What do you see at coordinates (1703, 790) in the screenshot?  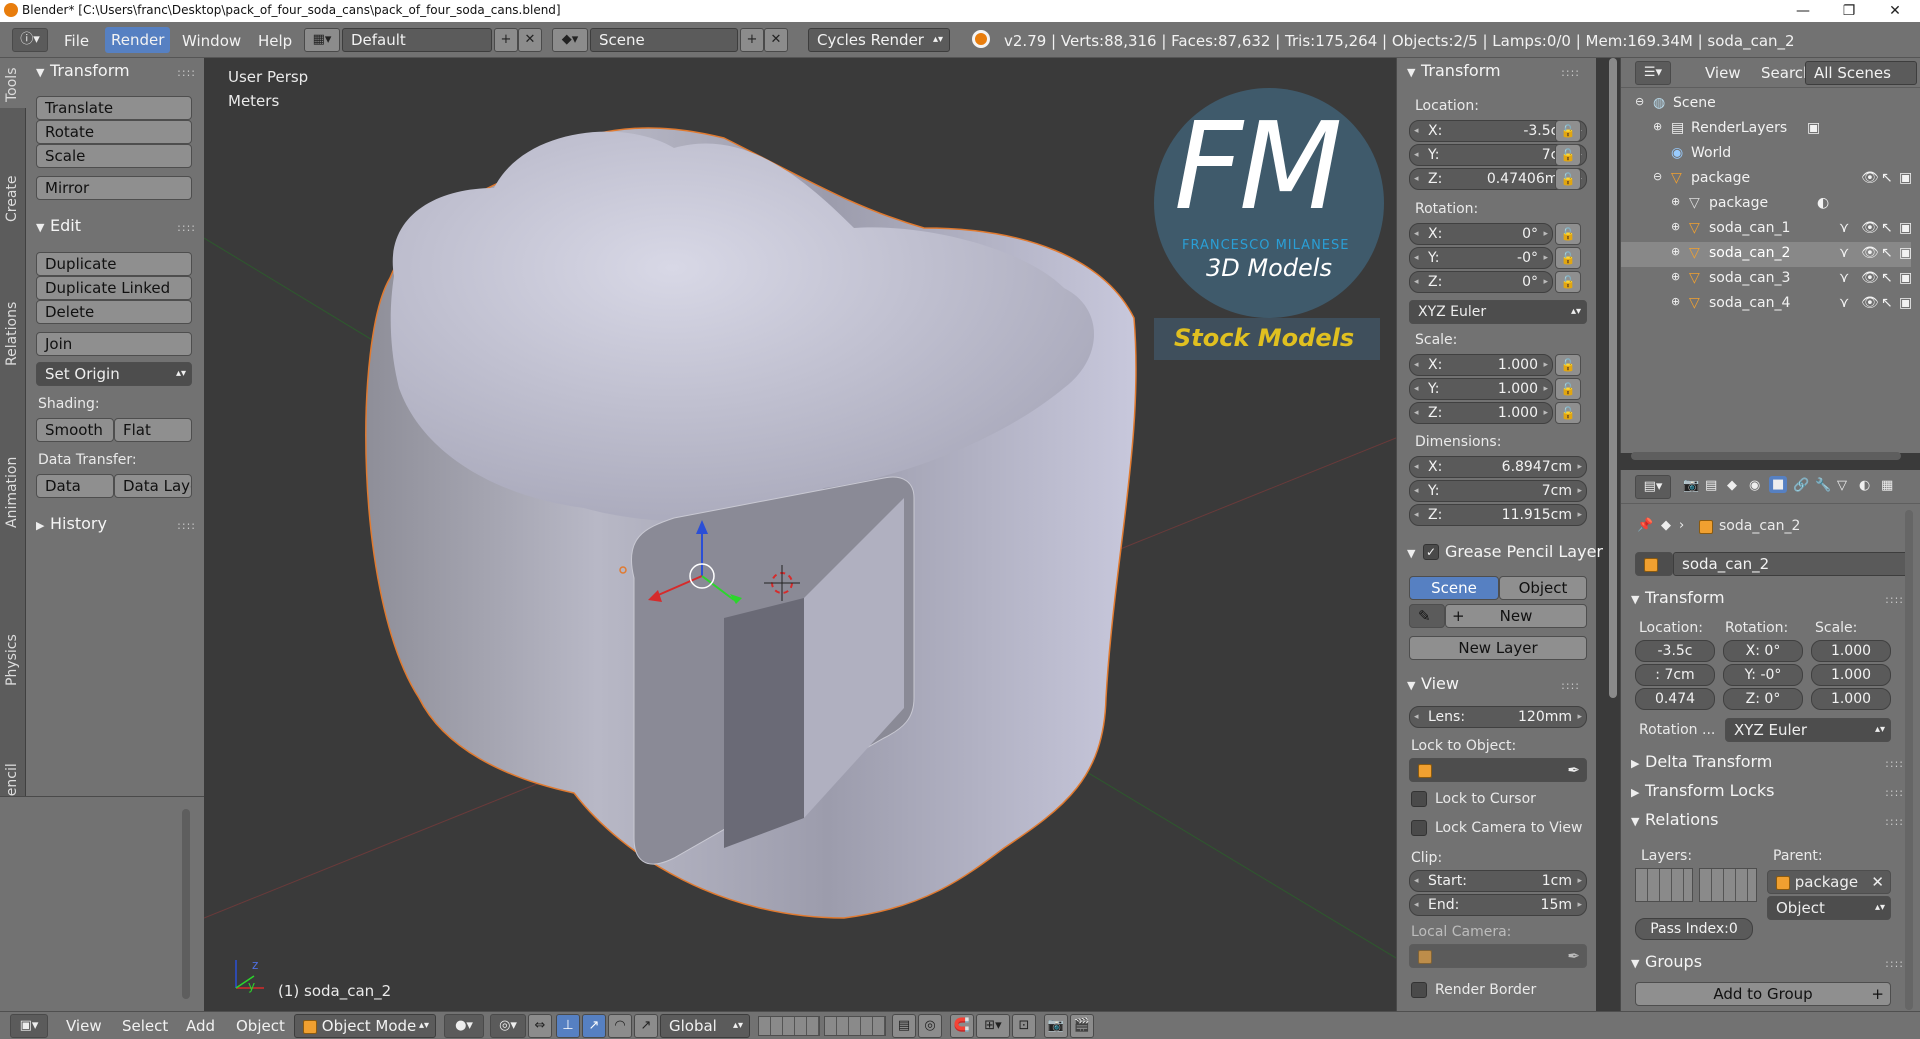 I see `transform-locks-header: ▶ Transform Locks` at bounding box center [1703, 790].